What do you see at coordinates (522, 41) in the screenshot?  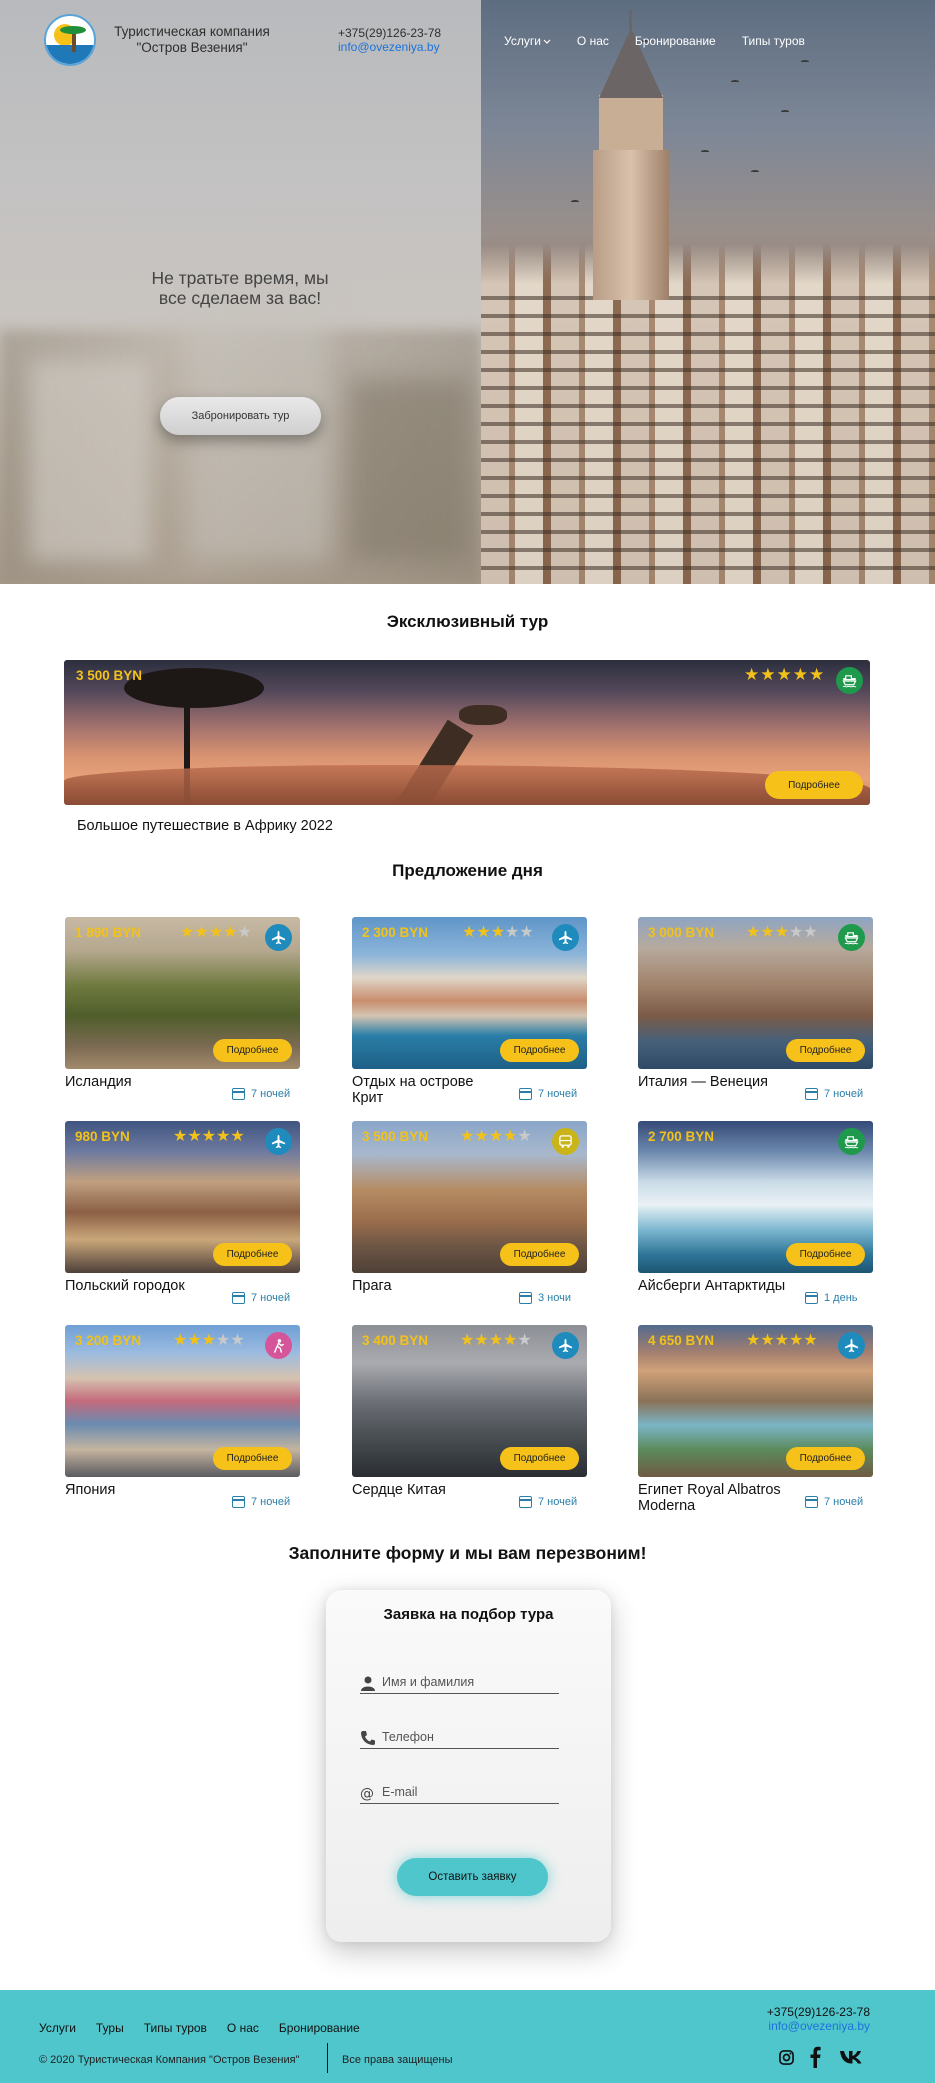 I see `nav-item-services-label: Услуги` at bounding box center [522, 41].